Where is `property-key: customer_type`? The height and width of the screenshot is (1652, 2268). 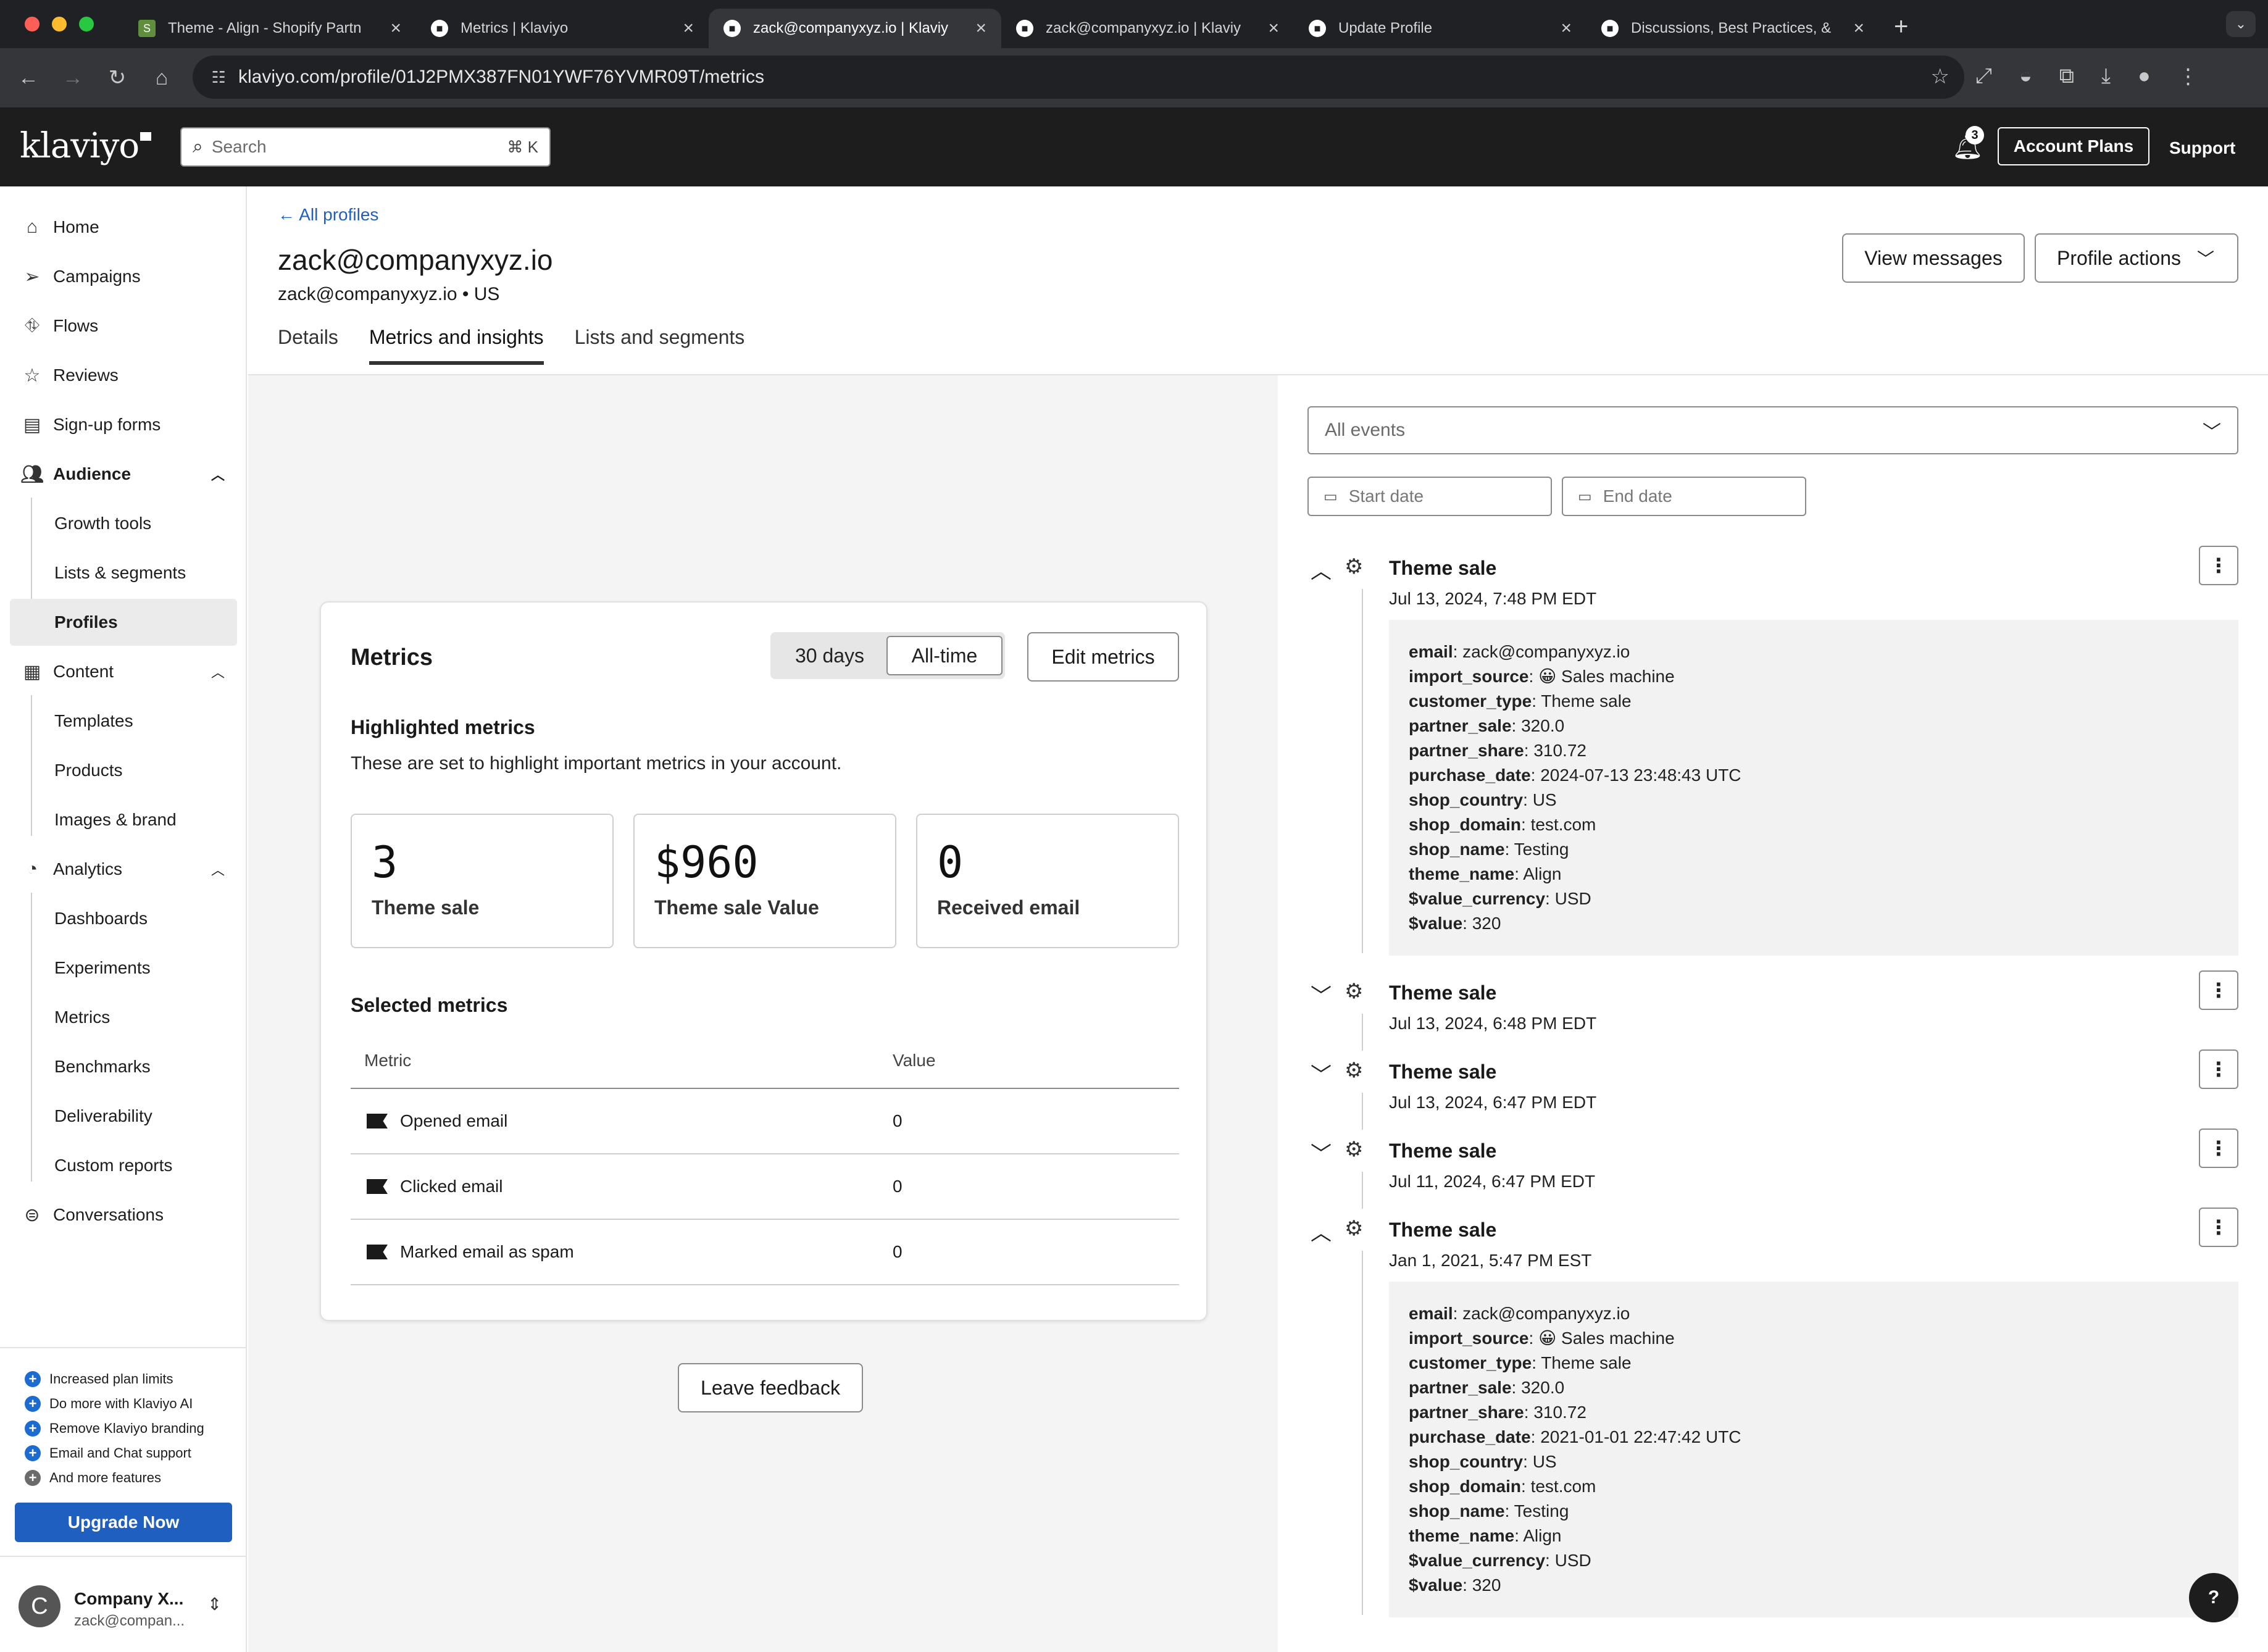
property-key: customer_type is located at coordinates (1470, 1362).